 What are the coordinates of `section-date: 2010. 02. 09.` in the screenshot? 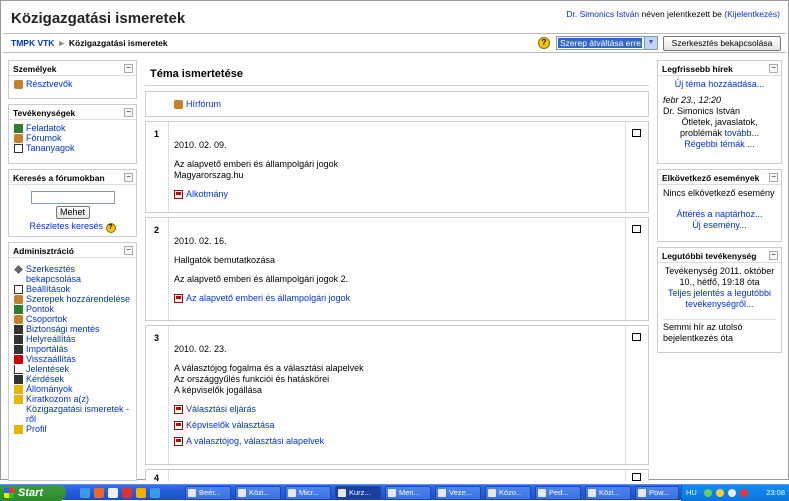 It's located at (200, 145).